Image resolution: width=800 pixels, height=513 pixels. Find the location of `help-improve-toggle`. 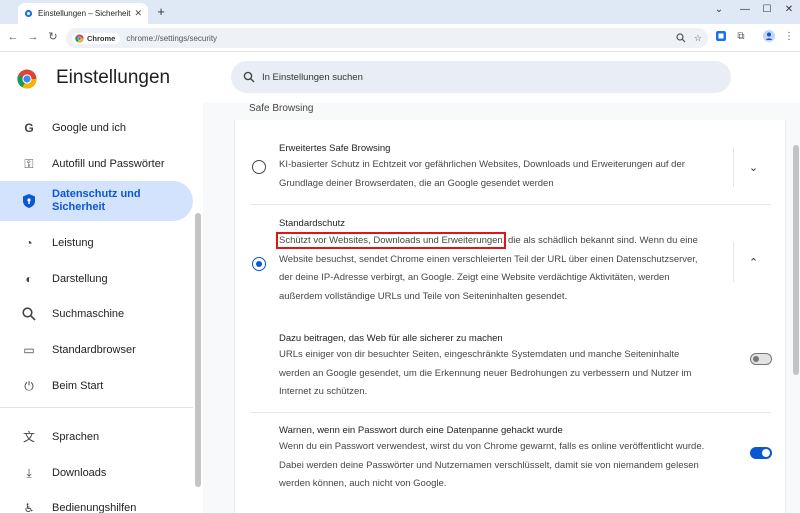

help-improve-toggle is located at coordinates (761, 359).